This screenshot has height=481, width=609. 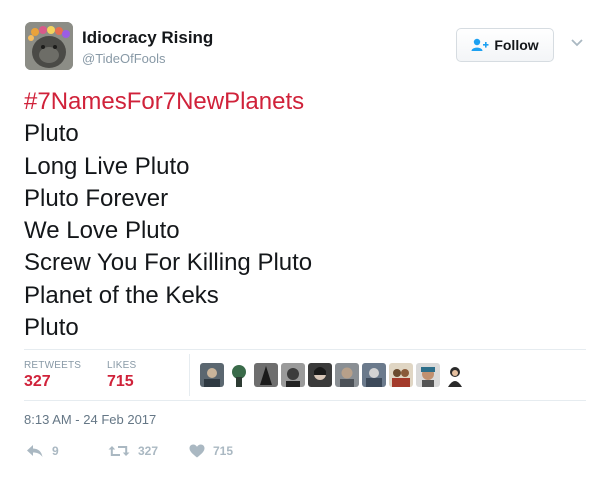 I want to click on display-name: Idiocracy Rising, so click(x=147, y=38).